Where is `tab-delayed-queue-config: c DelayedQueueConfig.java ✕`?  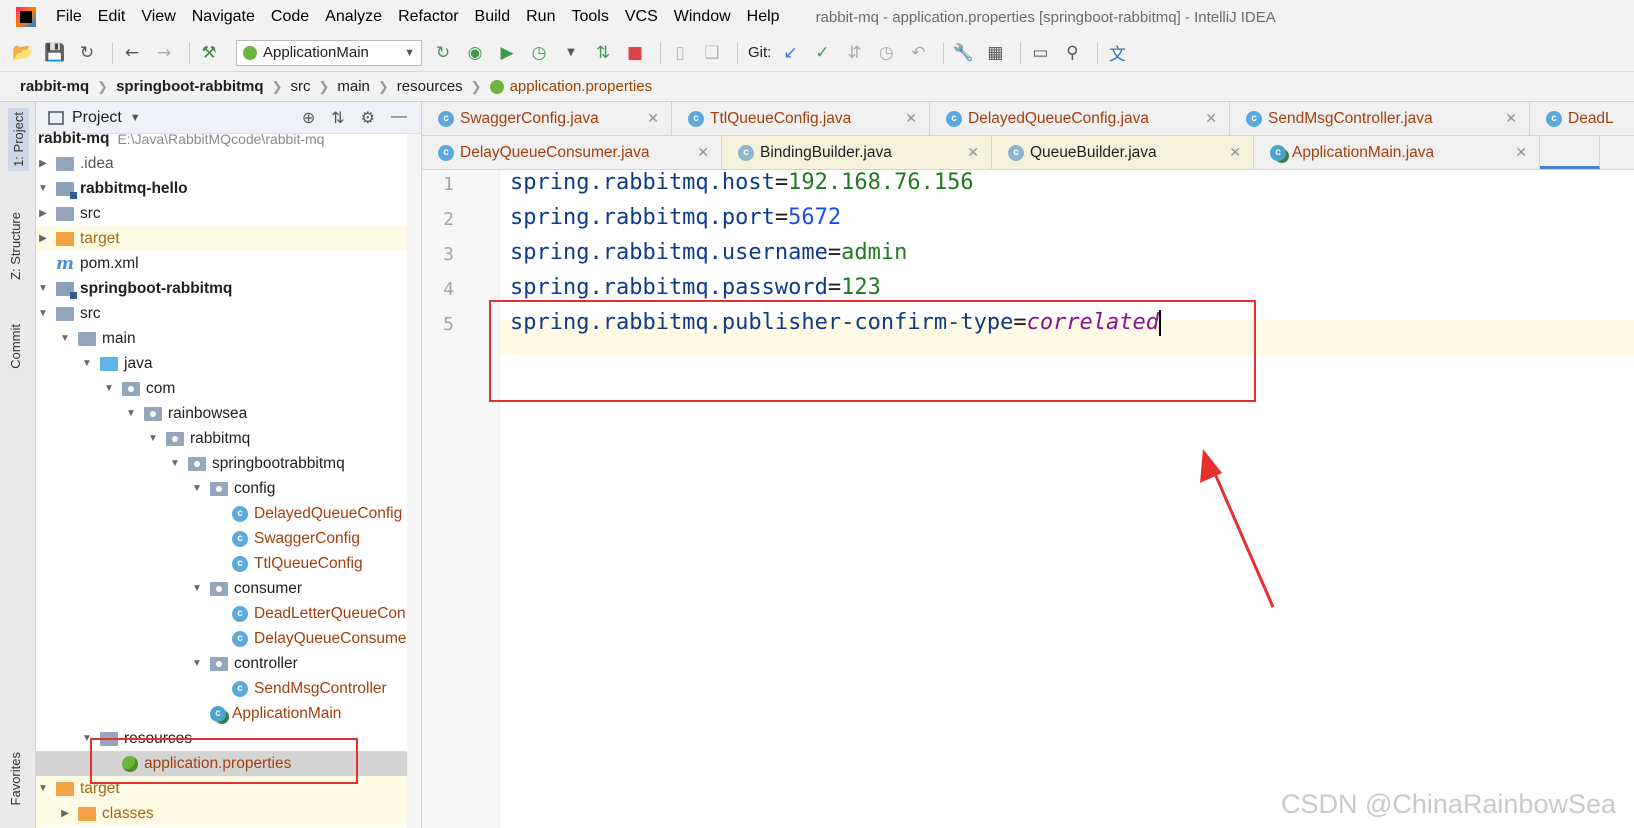
tab-delayed-queue-config: c DelayedQueueConfig.java ✕ is located at coordinates (1080, 118).